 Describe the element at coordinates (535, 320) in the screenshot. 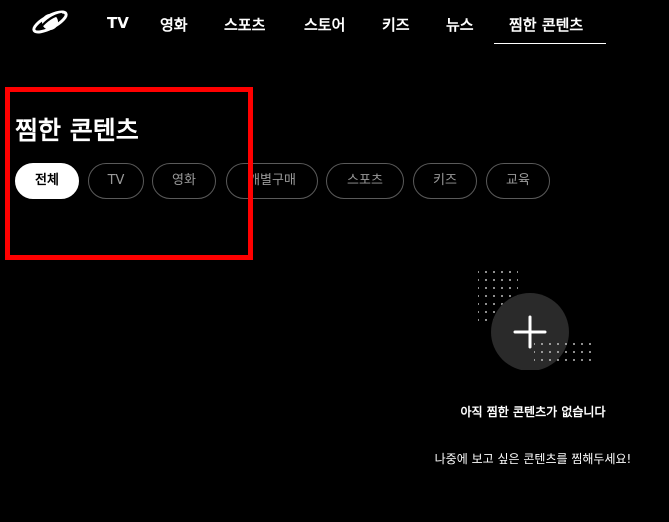

I see `empty-state-illustration` at that location.